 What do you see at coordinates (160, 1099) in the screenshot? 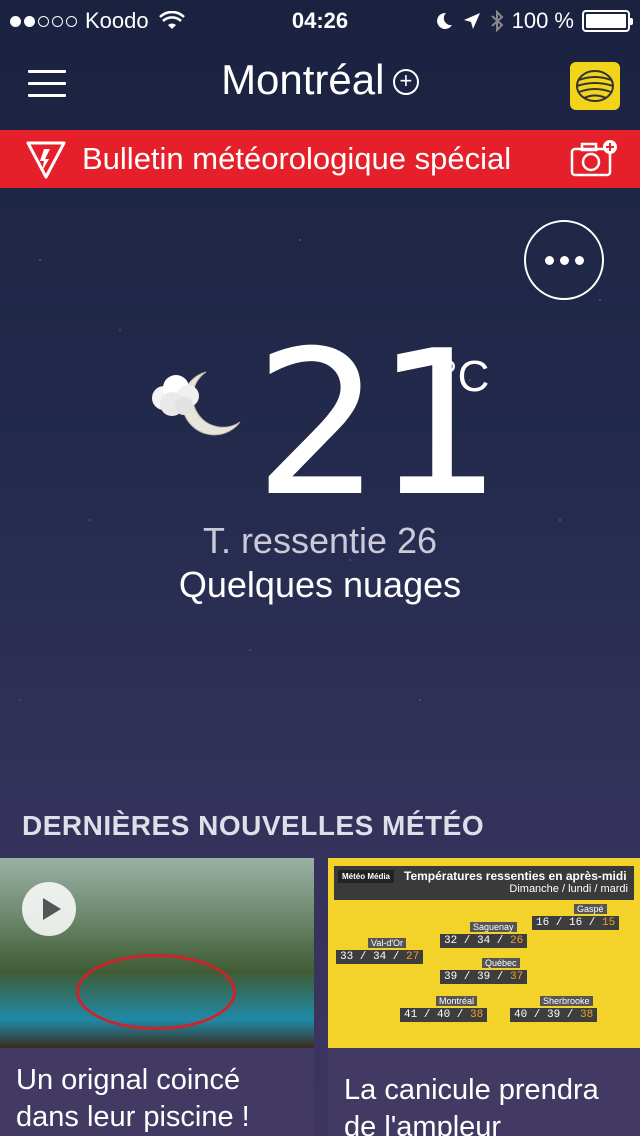
I see `news-headline: Un orignal coincé dans leur piscine !` at bounding box center [160, 1099].